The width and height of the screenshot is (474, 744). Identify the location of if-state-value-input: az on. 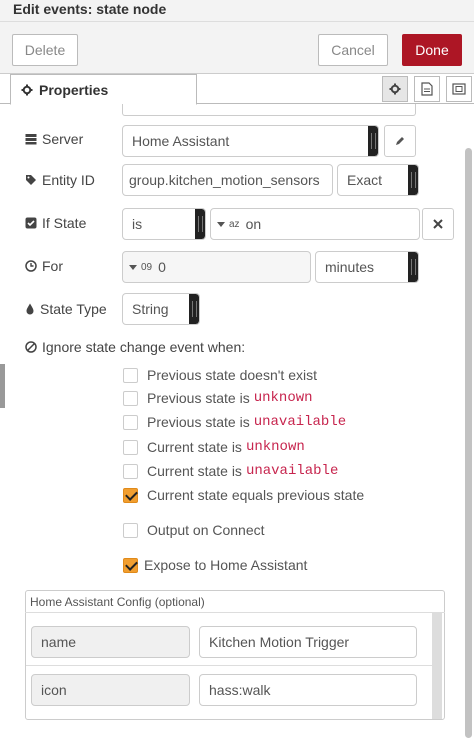
(315, 224).